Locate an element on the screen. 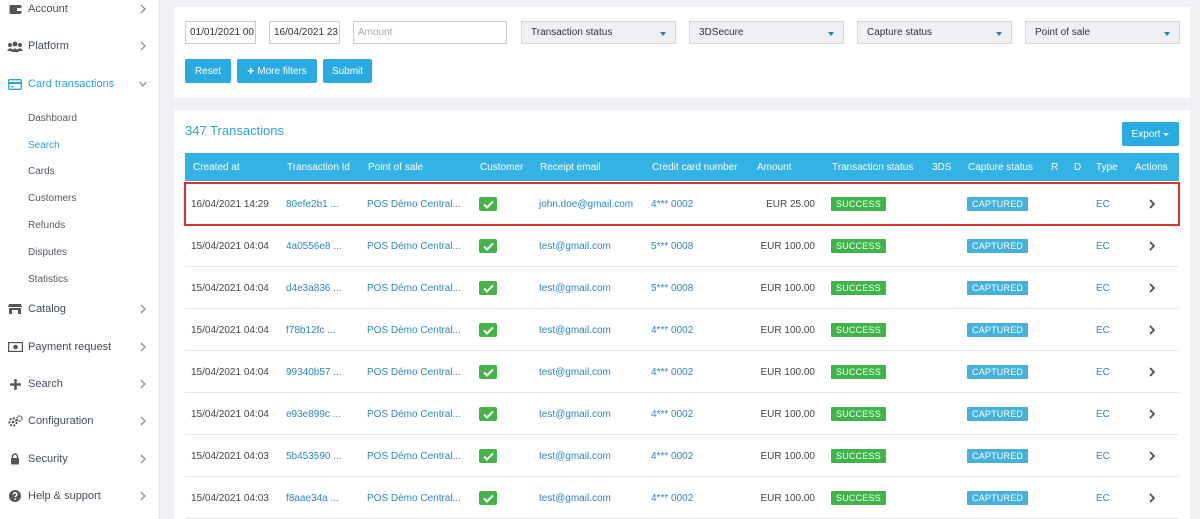  sidebar-item-payment-request: Payment request is located at coordinates (80, 347).